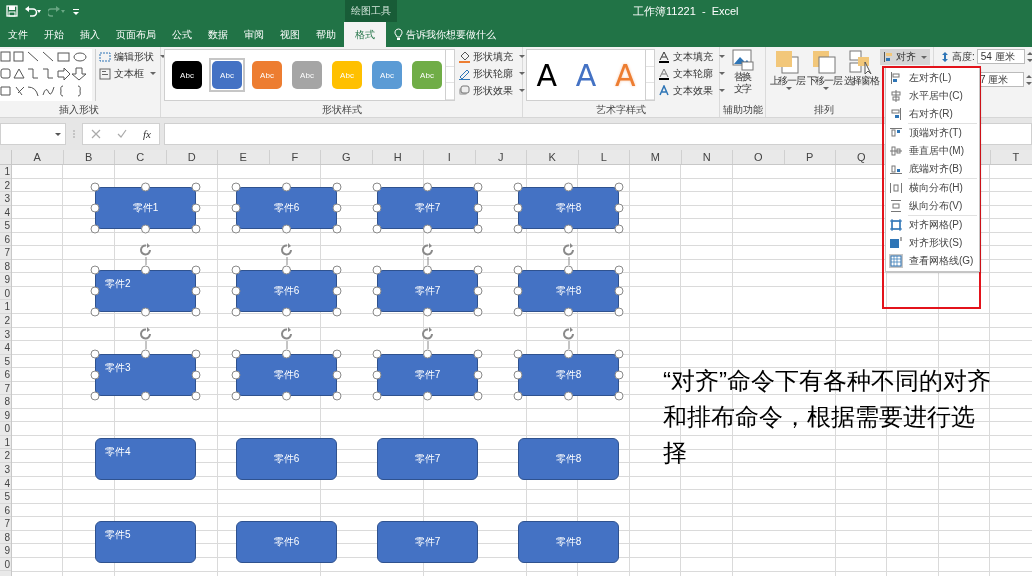 The image size is (1032, 576). Describe the element at coordinates (254, 34) in the screenshot. I see `ribbon-tab: 审阅` at that location.